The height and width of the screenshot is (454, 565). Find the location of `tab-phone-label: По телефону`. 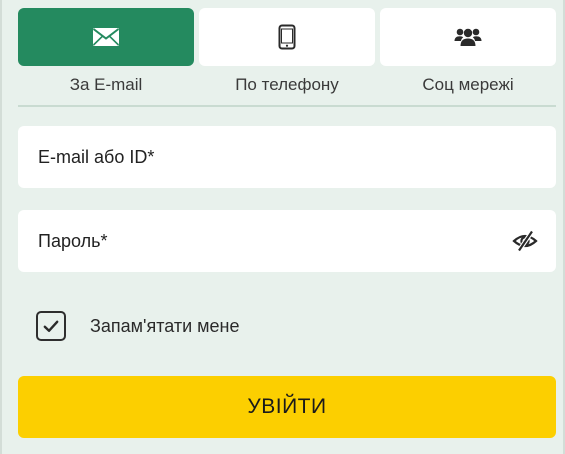

tab-phone-label: По телефону is located at coordinates (287, 84).